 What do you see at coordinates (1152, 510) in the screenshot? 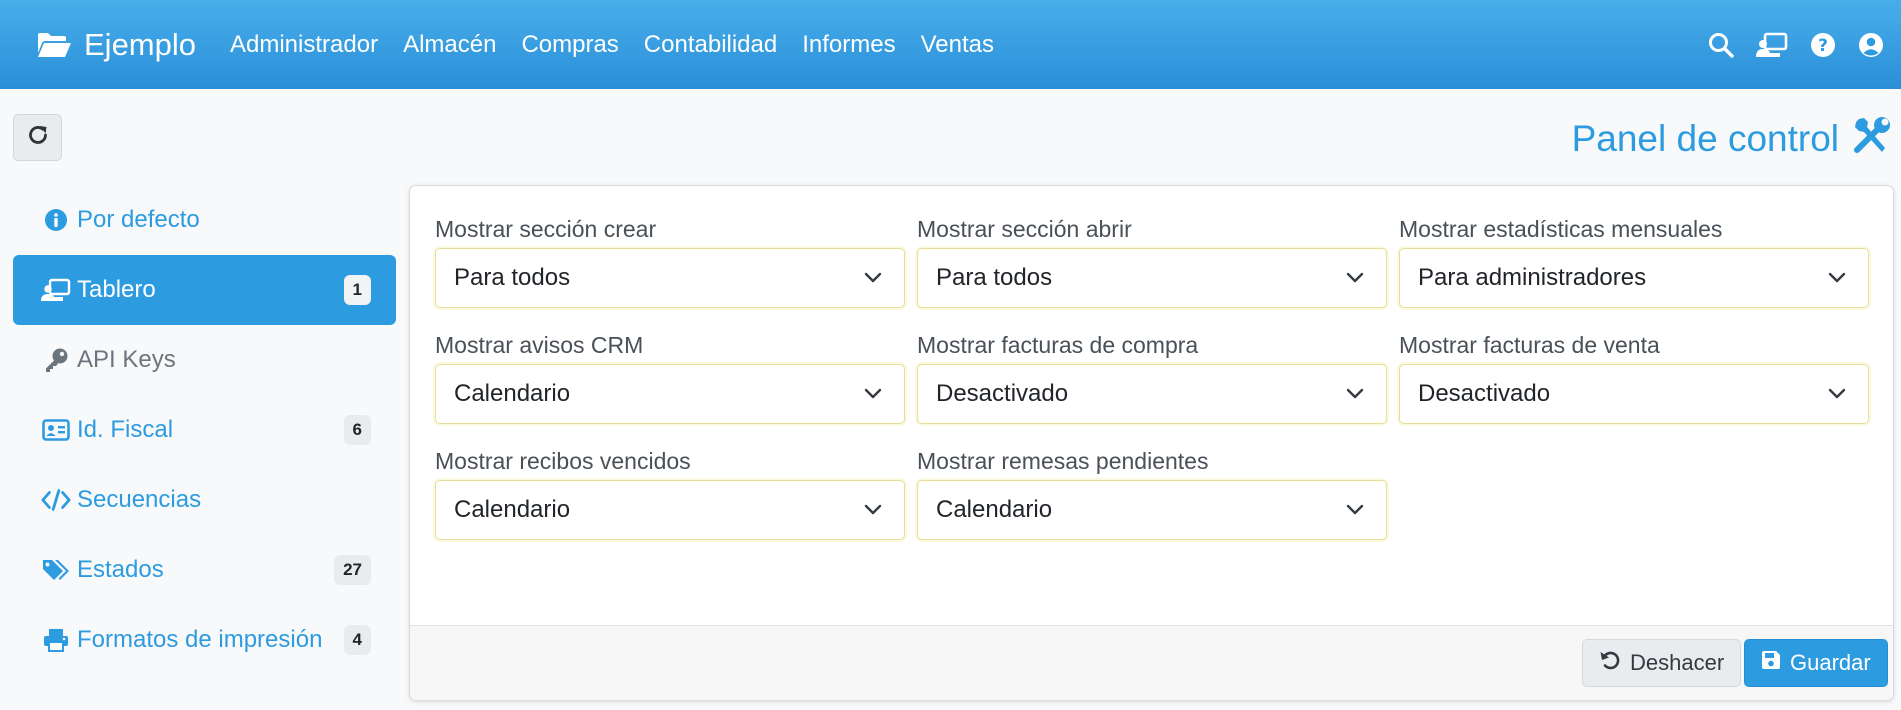
I see `select-remesas-pendientes: Calendario` at bounding box center [1152, 510].